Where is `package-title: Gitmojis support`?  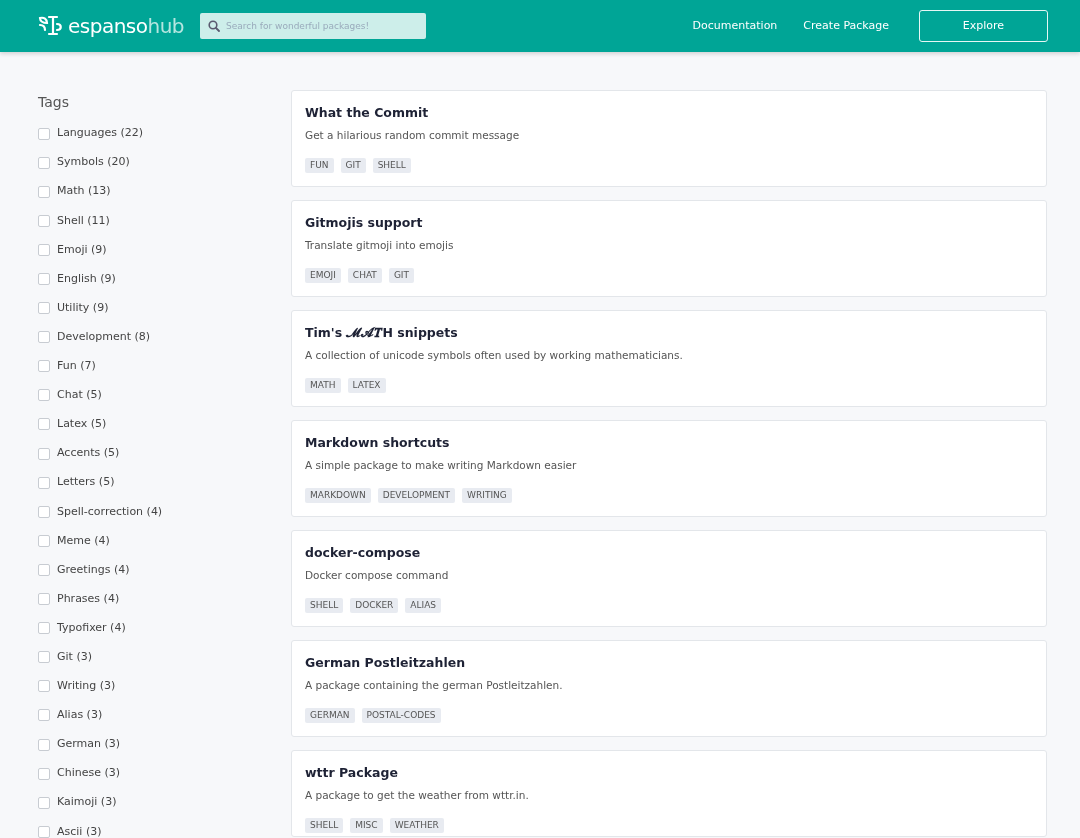 package-title: Gitmojis support is located at coordinates (364, 223).